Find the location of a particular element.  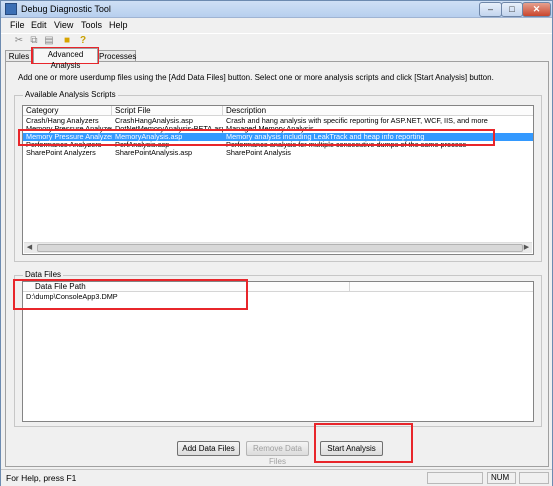

num-lock-label: NUM is located at coordinates (500, 477).